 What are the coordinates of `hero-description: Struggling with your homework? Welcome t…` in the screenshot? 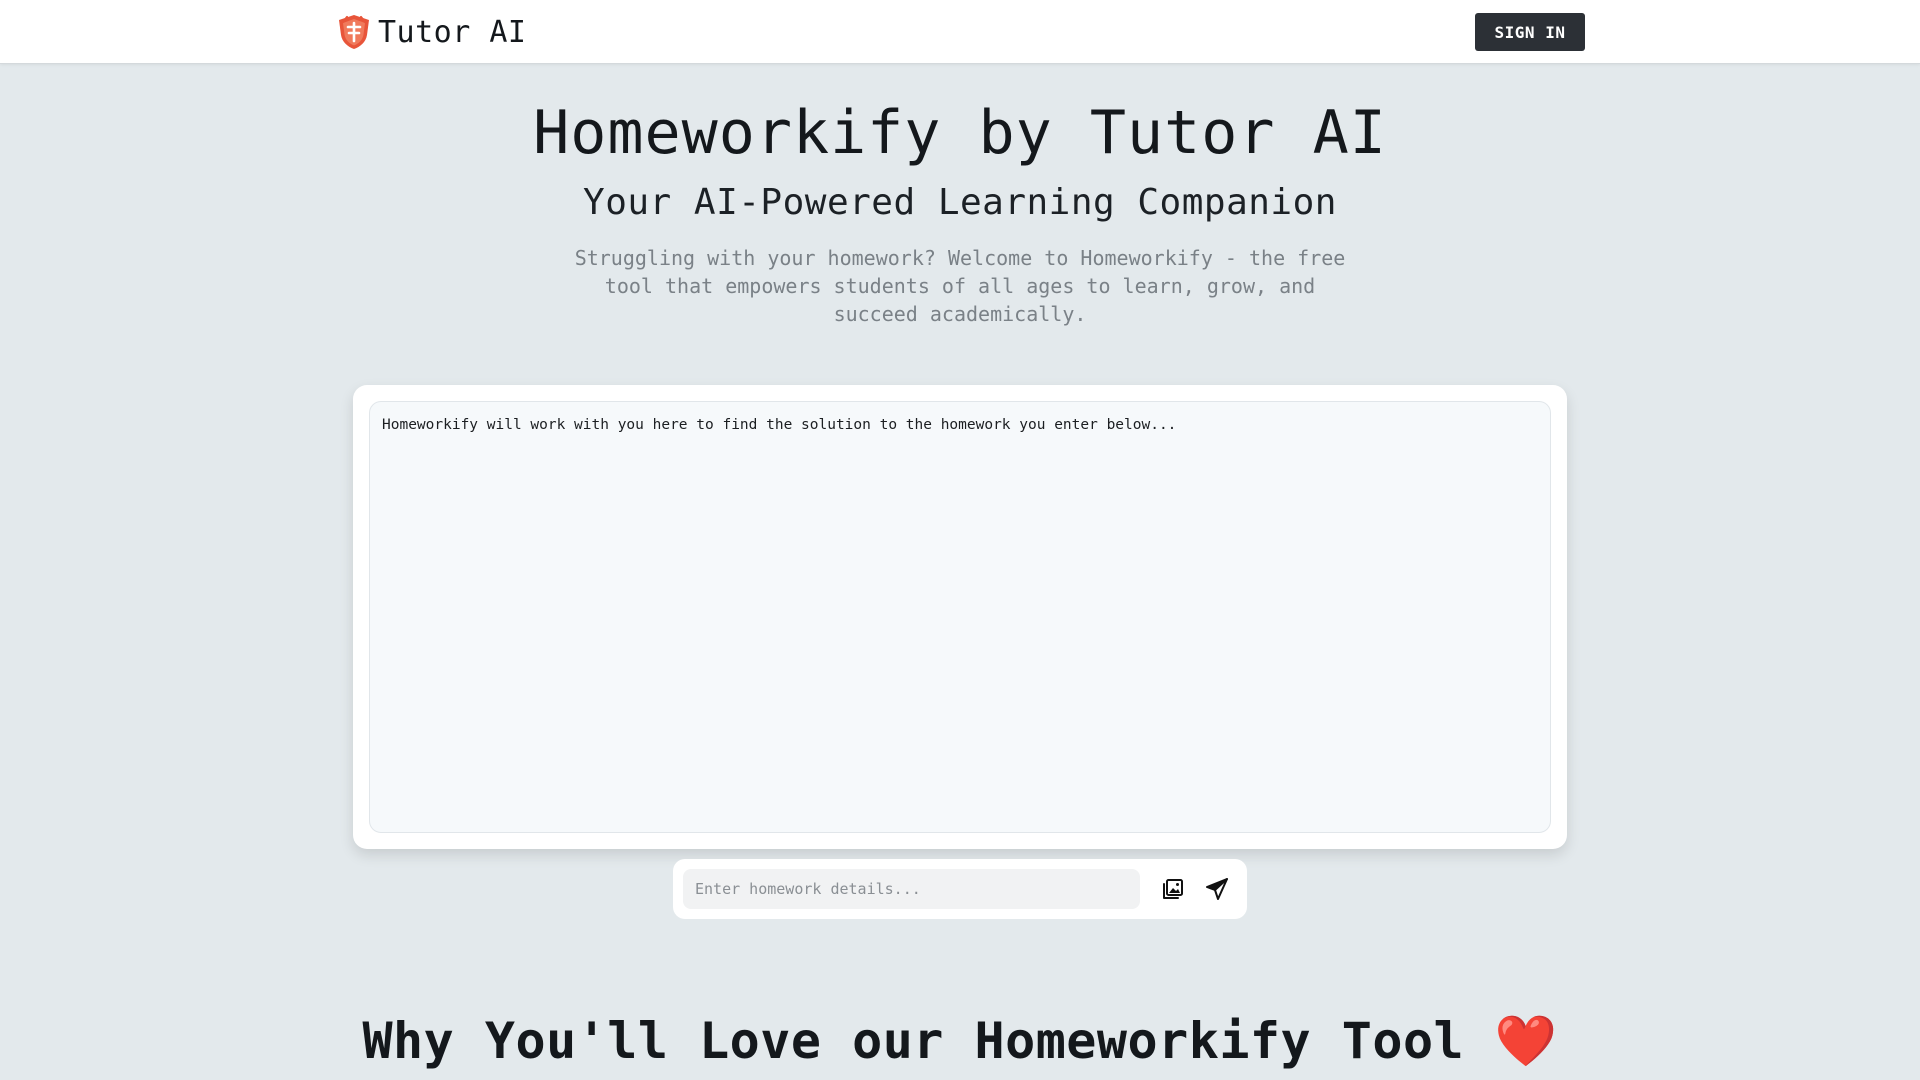 It's located at (960, 286).